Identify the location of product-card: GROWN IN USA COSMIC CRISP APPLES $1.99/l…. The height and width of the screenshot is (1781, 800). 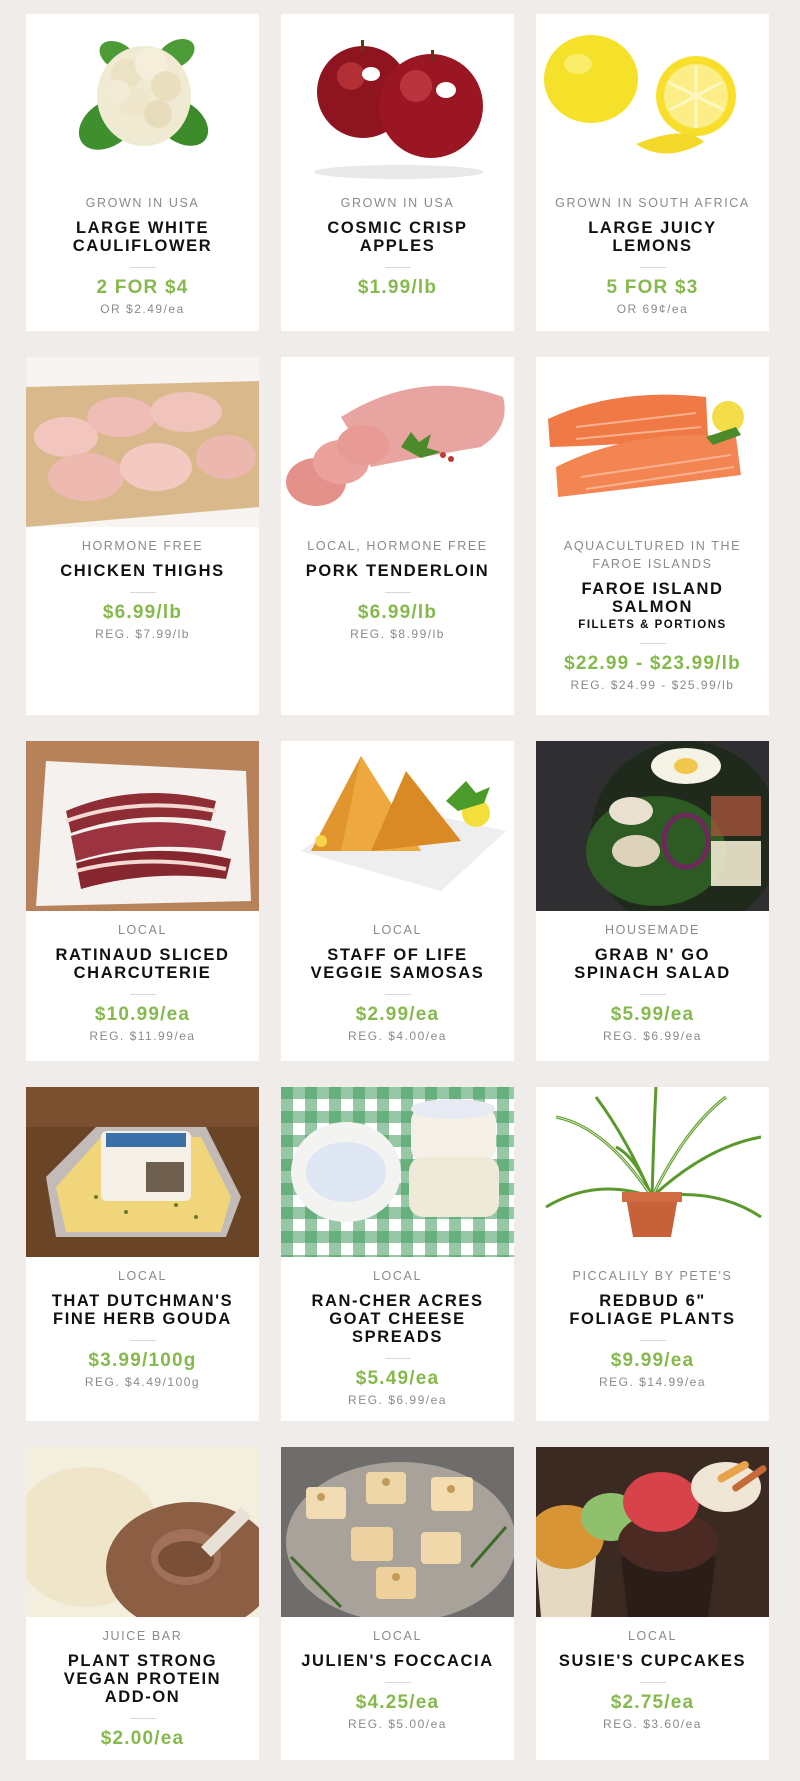
(397, 172).